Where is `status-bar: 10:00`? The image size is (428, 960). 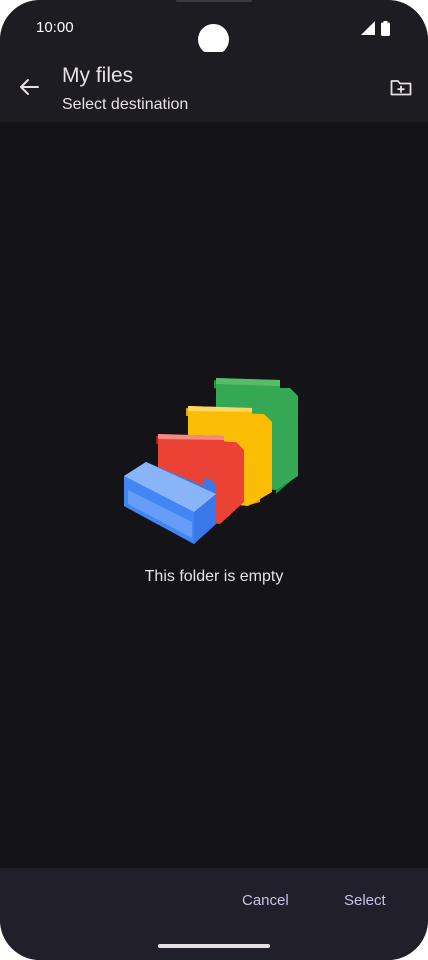 status-bar: 10:00 is located at coordinates (214, 27).